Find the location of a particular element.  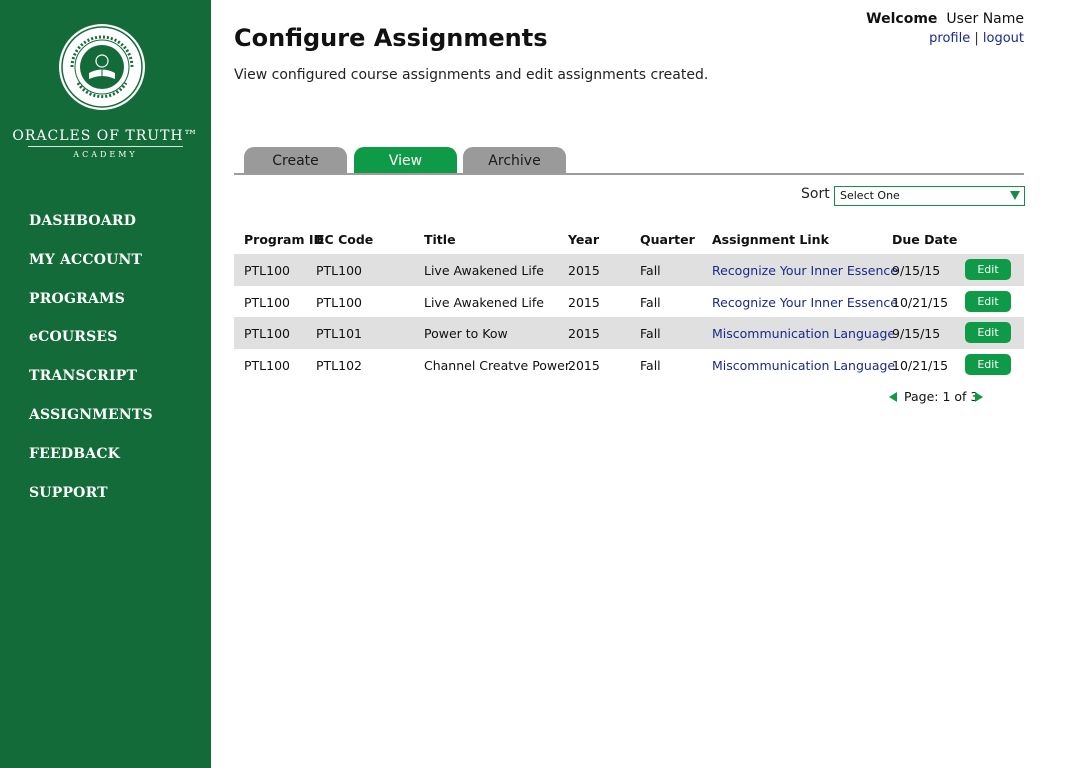

triangle-left-icon is located at coordinates (893, 397).